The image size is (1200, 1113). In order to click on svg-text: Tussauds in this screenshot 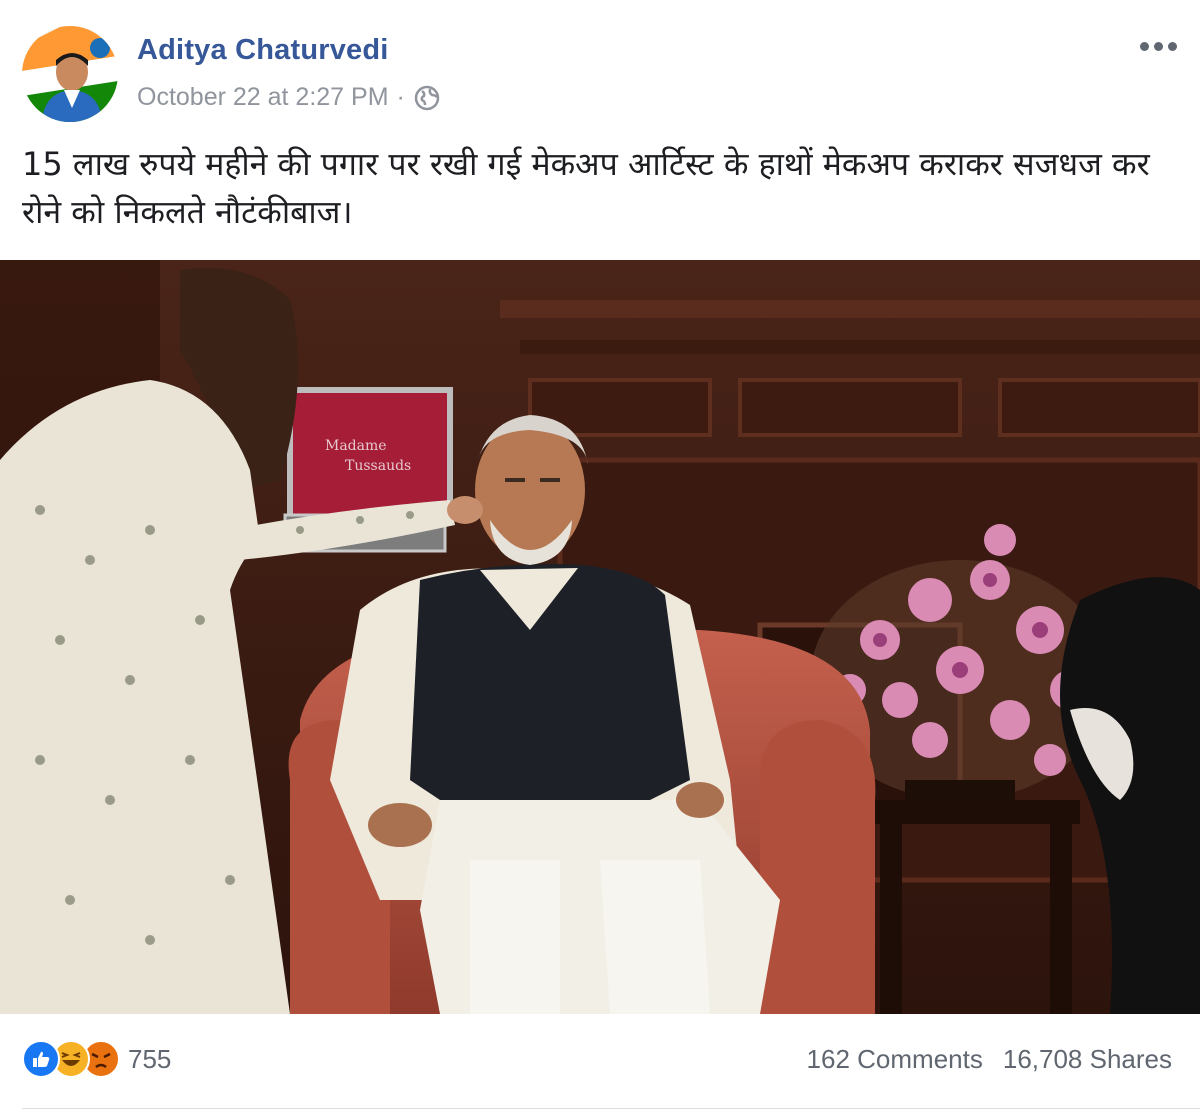, I will do `click(378, 466)`.